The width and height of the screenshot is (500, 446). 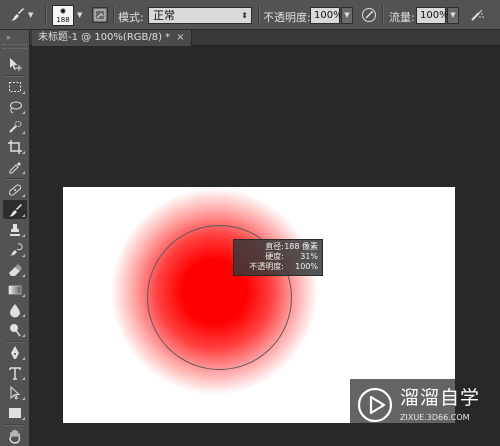 What do you see at coordinates (369, 15) in the screenshot?
I see `pressure-opacity-icon` at bounding box center [369, 15].